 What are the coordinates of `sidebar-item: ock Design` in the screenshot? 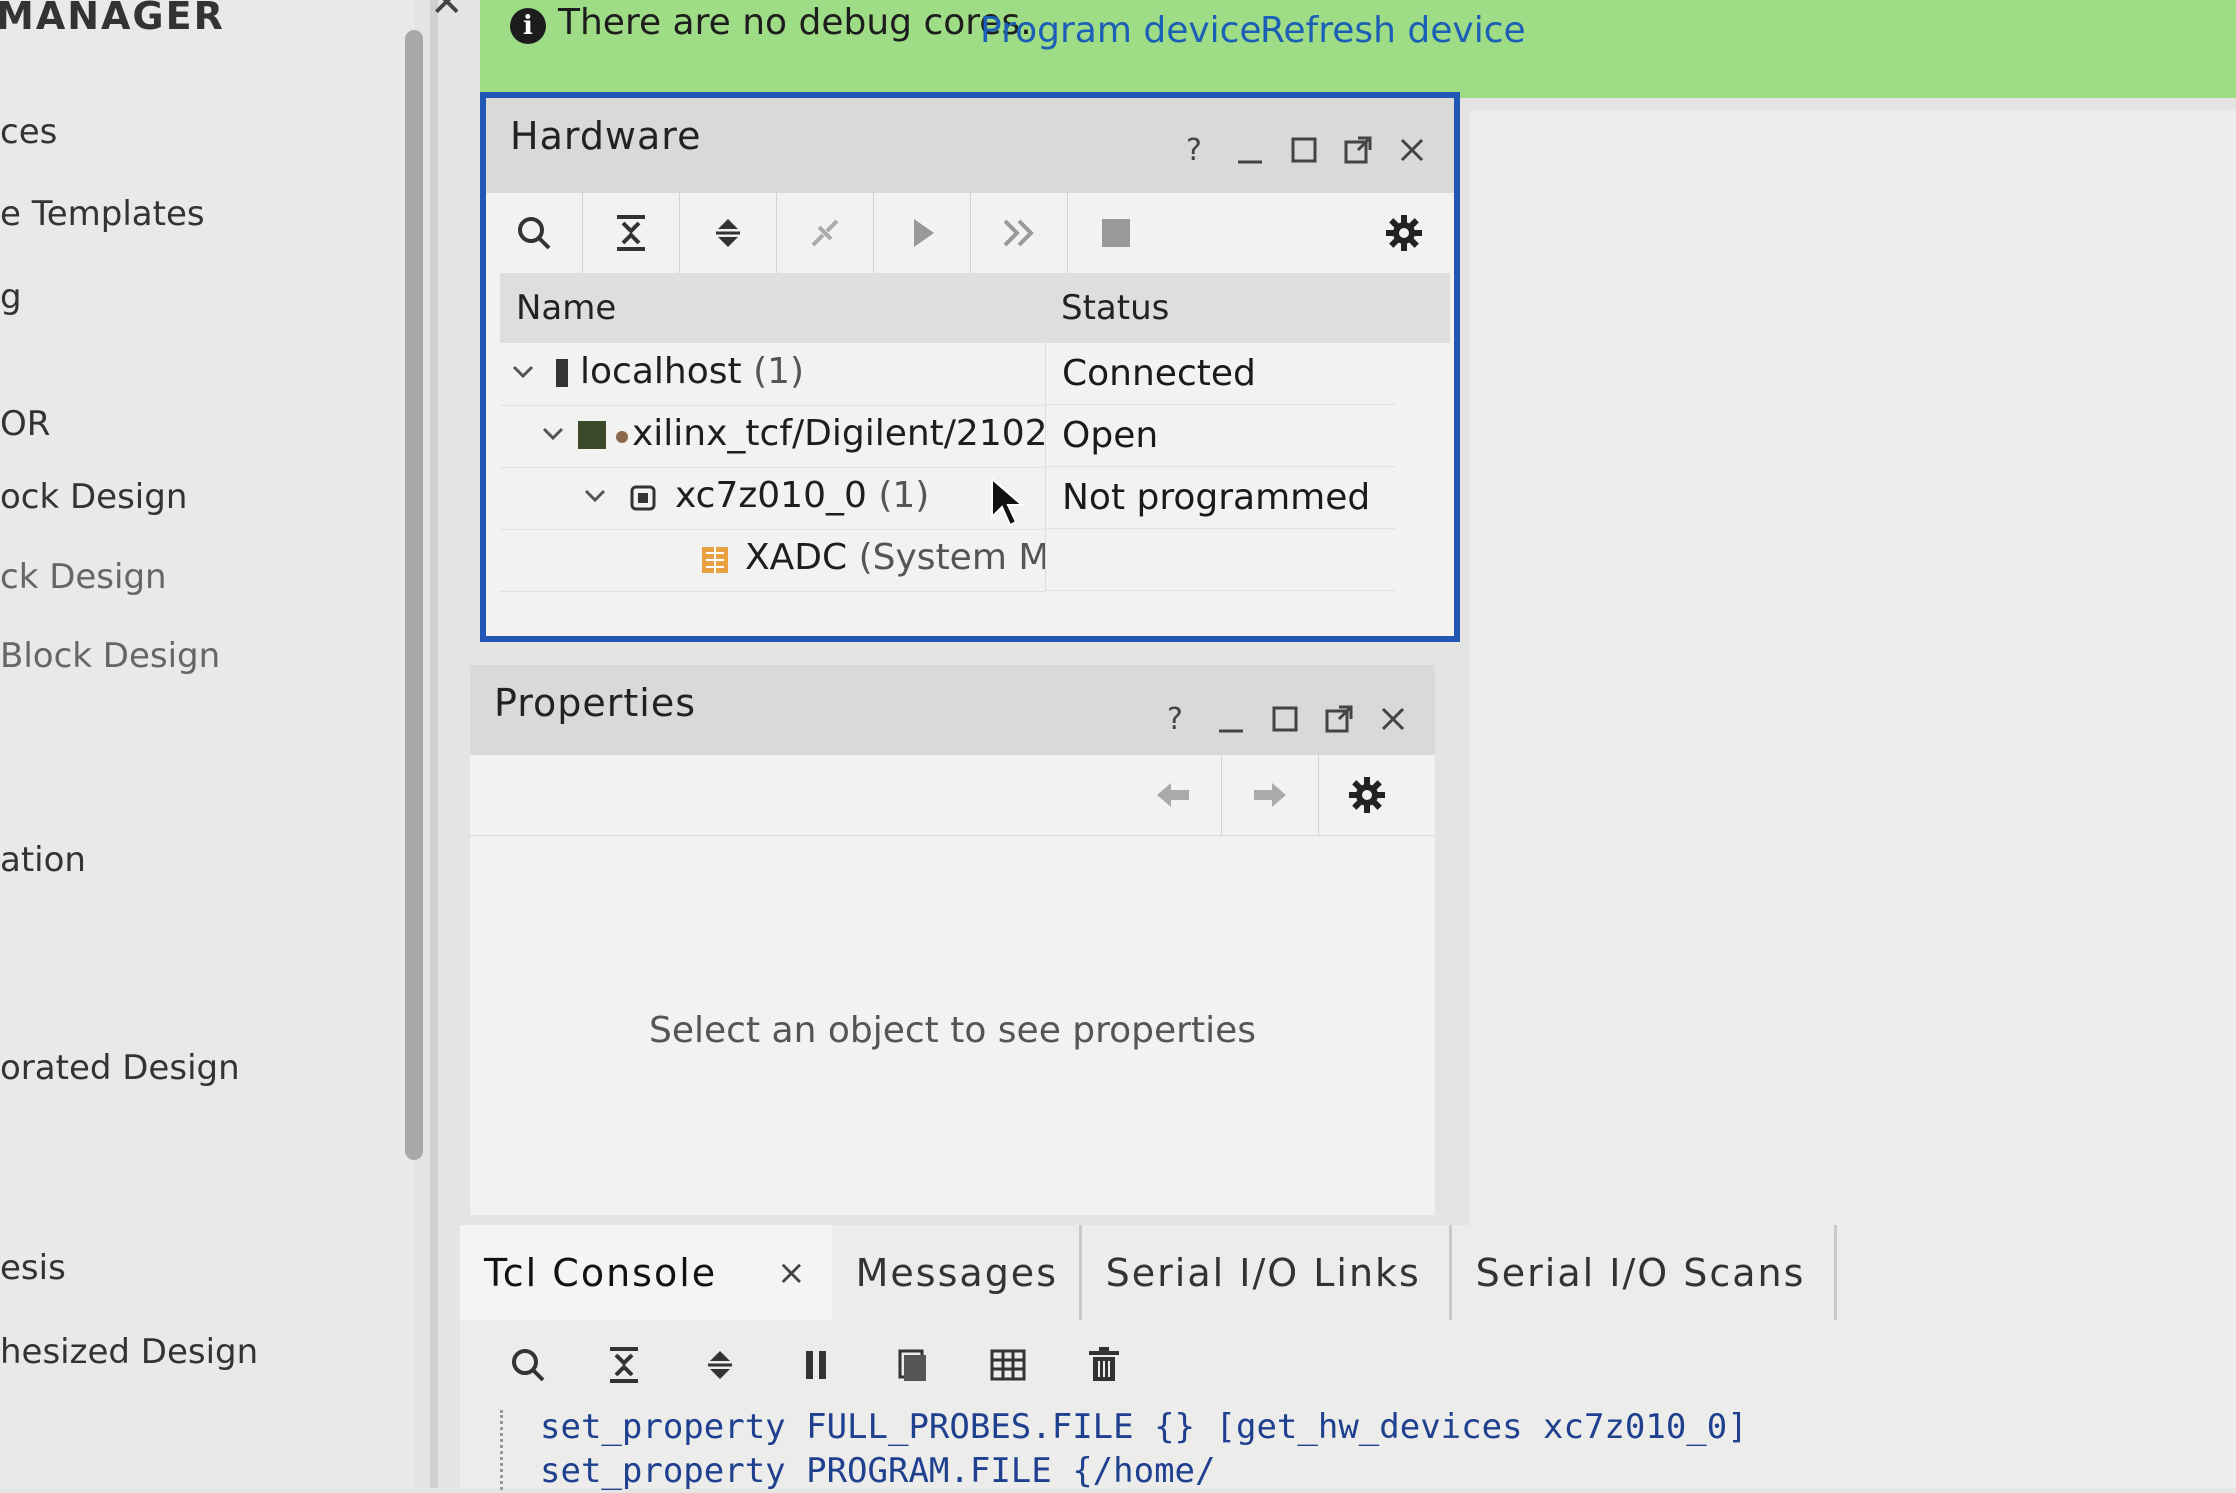 It's located at (93, 497).